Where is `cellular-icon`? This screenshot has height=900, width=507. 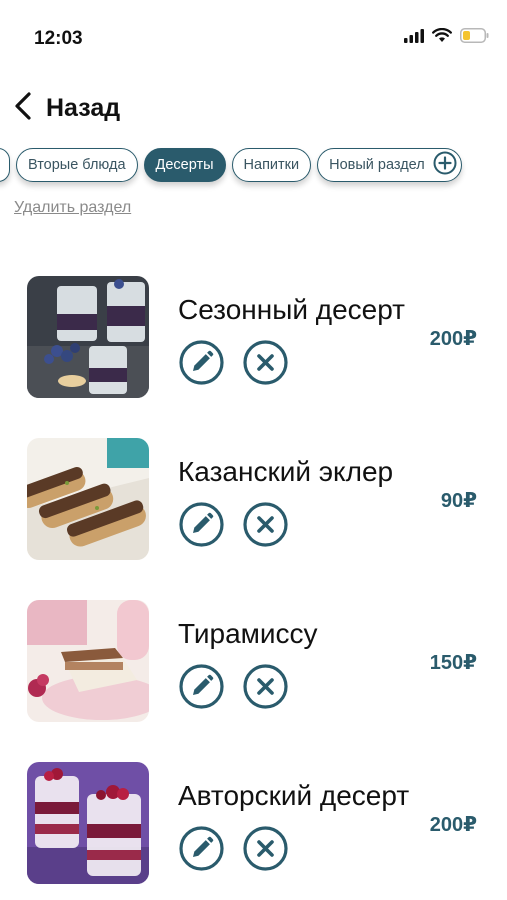
cellular-icon is located at coordinates (414, 35).